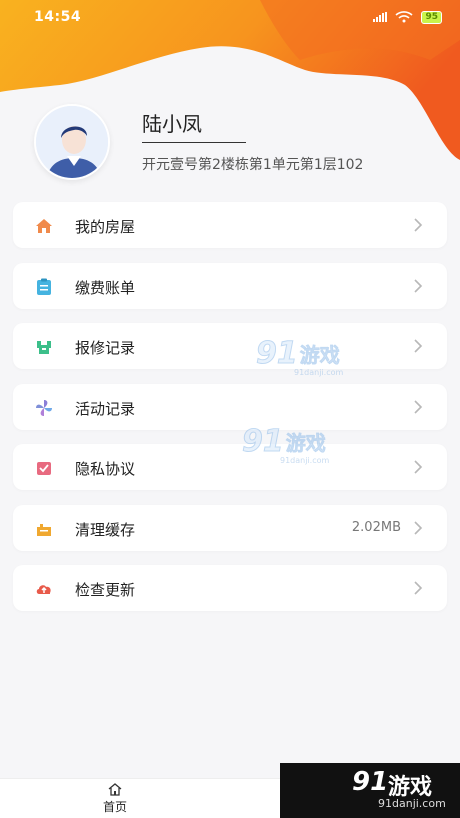  I want to click on bill-icon, so click(44, 286).